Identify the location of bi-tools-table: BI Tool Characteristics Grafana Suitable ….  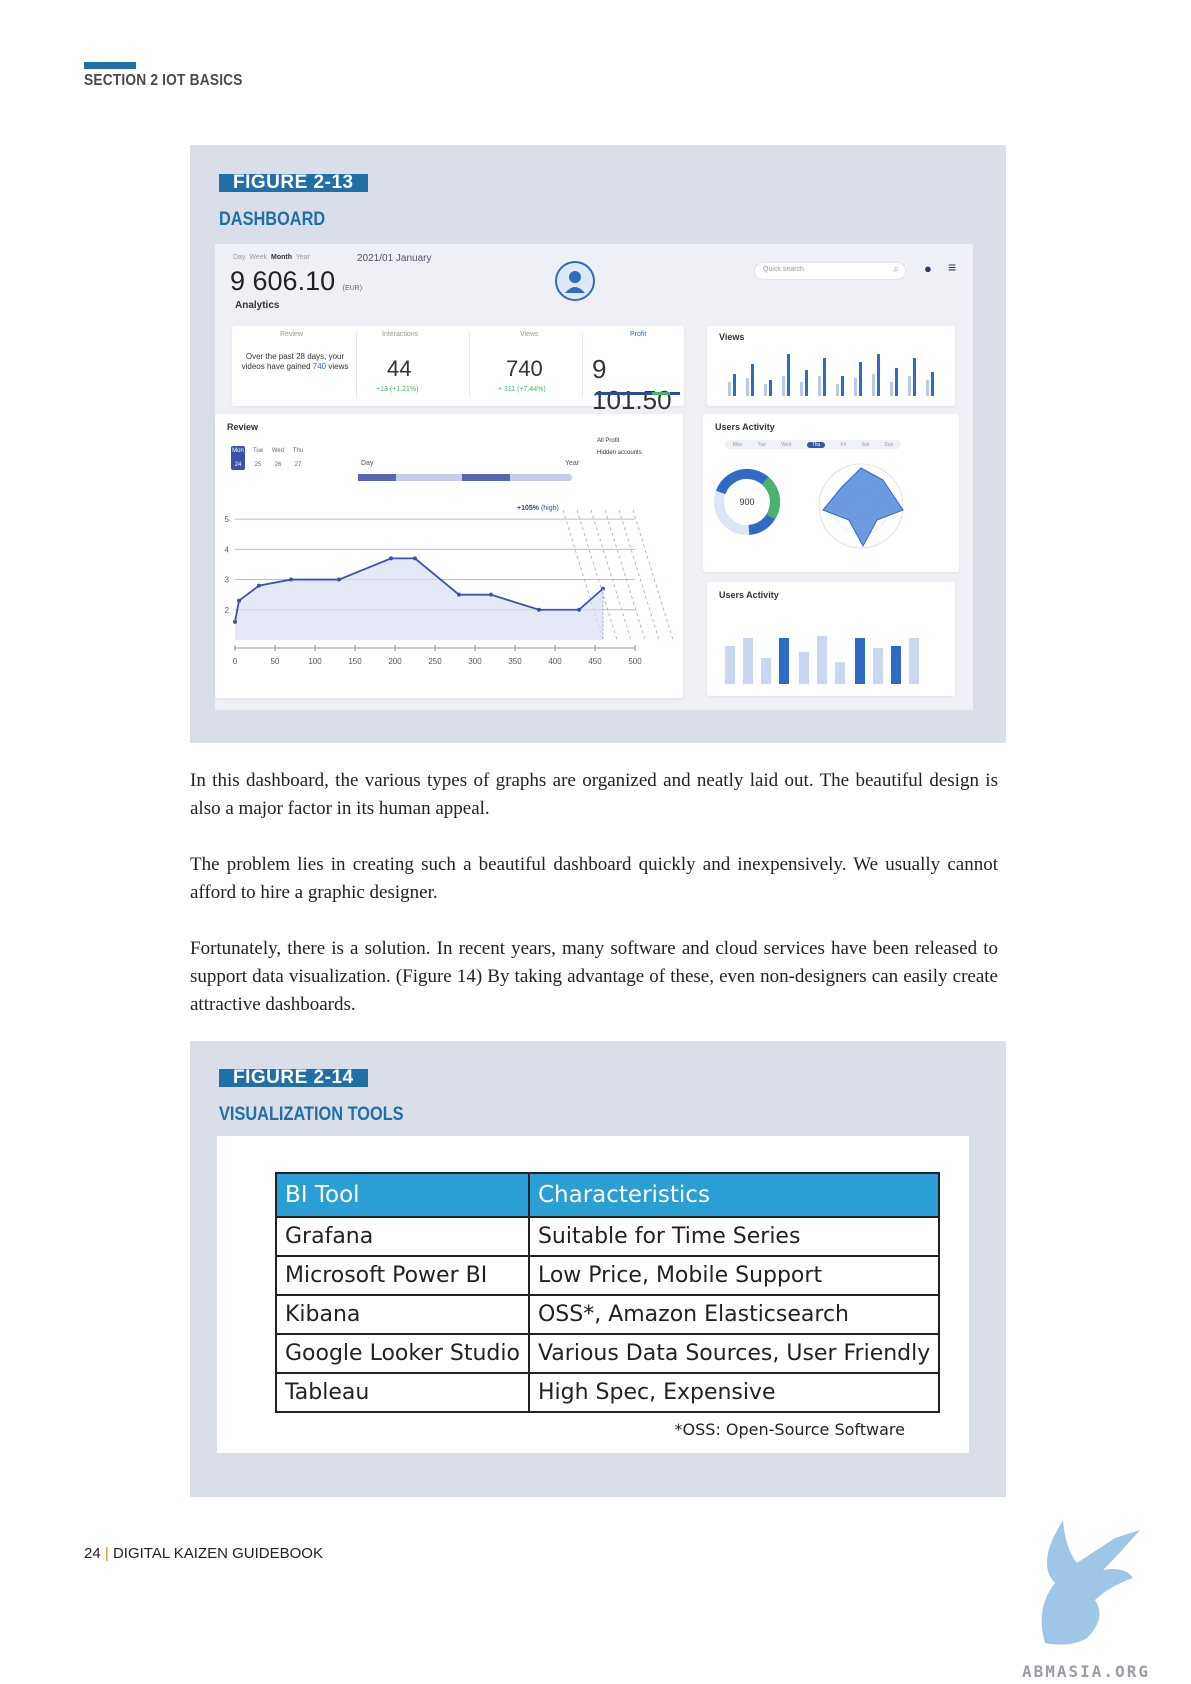
(608, 1292).